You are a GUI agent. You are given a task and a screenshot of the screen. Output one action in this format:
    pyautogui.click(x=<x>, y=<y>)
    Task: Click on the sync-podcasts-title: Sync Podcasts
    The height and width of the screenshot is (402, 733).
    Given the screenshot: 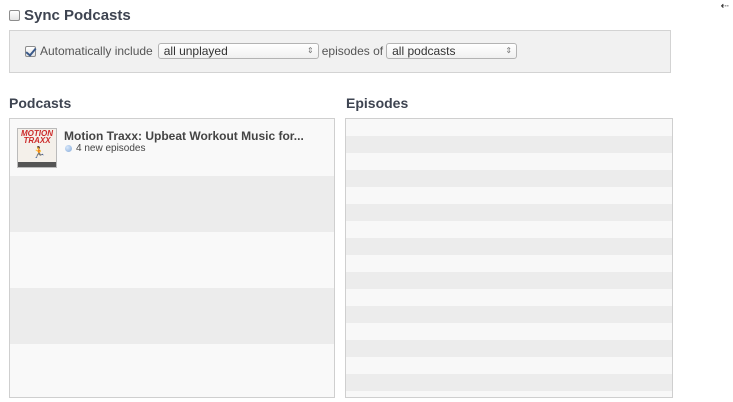 What is the action you would take?
    pyautogui.click(x=77, y=15)
    